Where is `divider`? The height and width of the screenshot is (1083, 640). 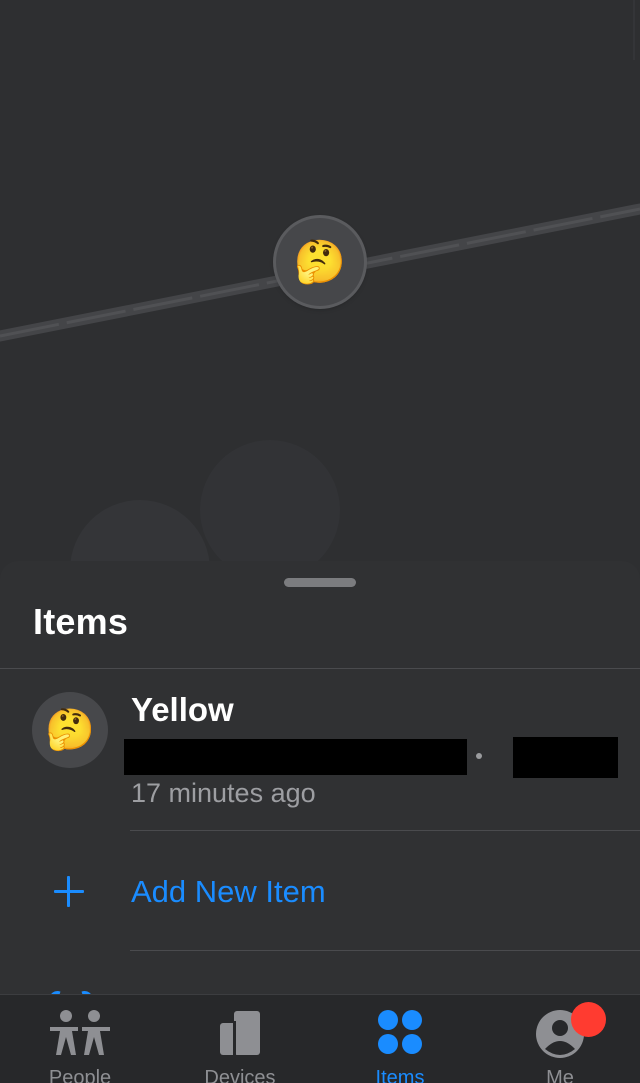 divider is located at coordinates (385, 950).